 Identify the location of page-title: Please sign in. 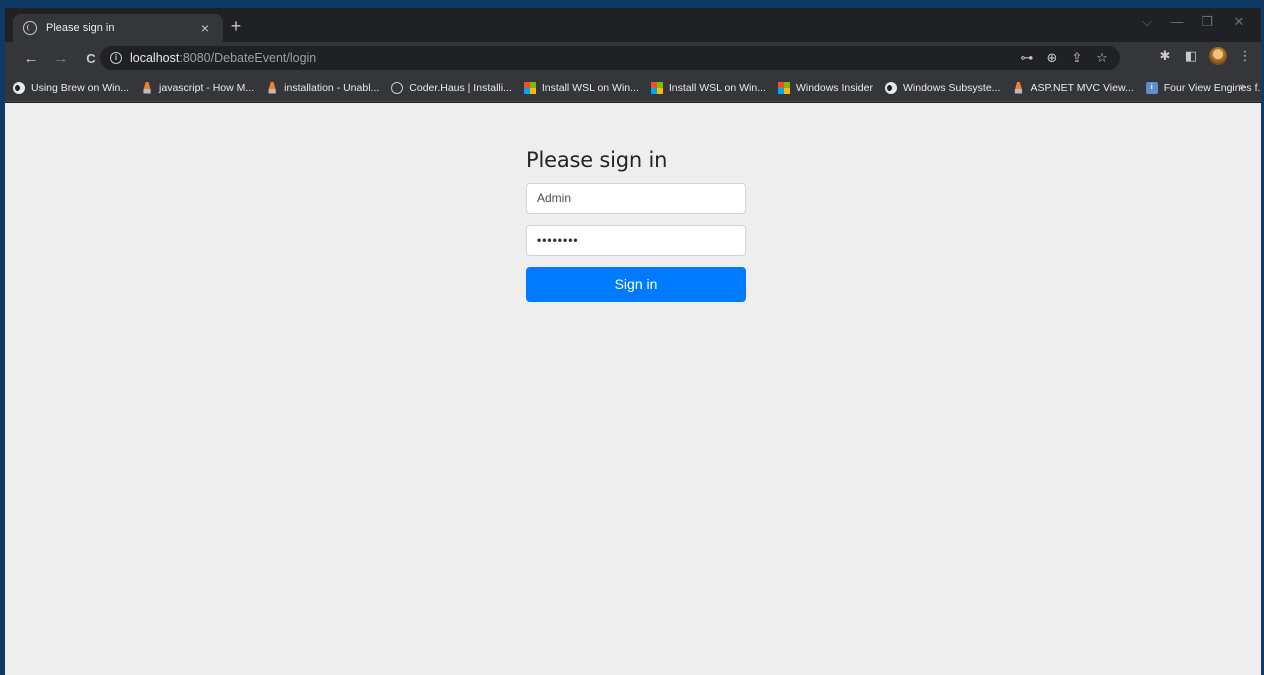
(597, 160).